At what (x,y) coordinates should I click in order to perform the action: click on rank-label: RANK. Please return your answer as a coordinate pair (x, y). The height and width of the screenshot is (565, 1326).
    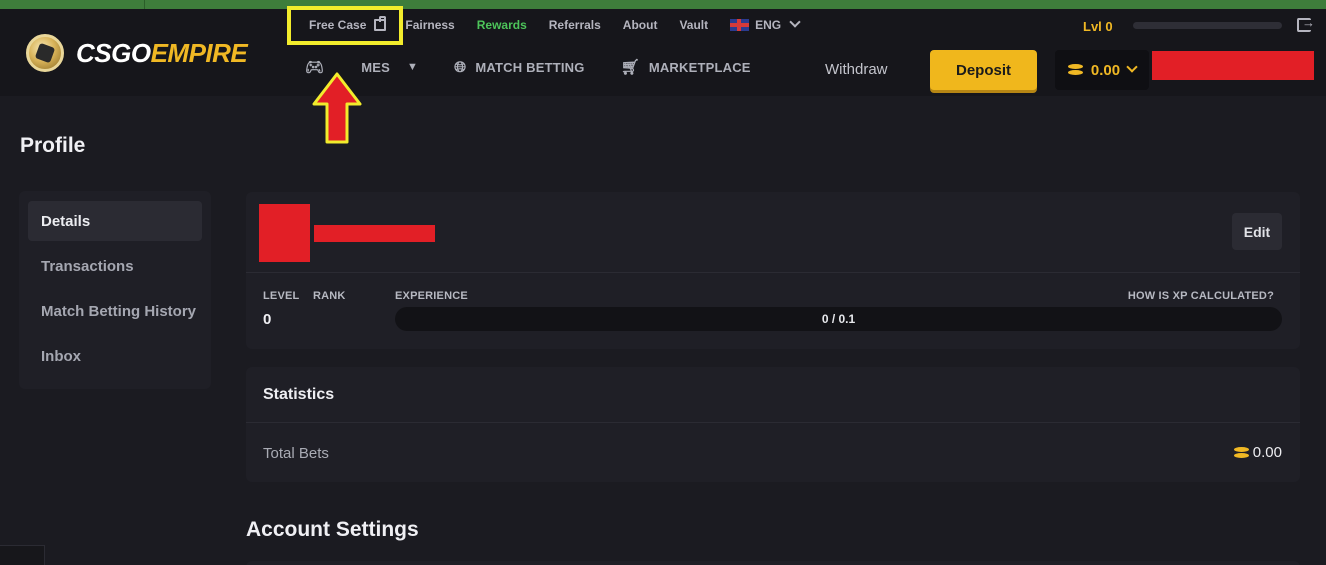
    Looking at the image, I should click on (329, 296).